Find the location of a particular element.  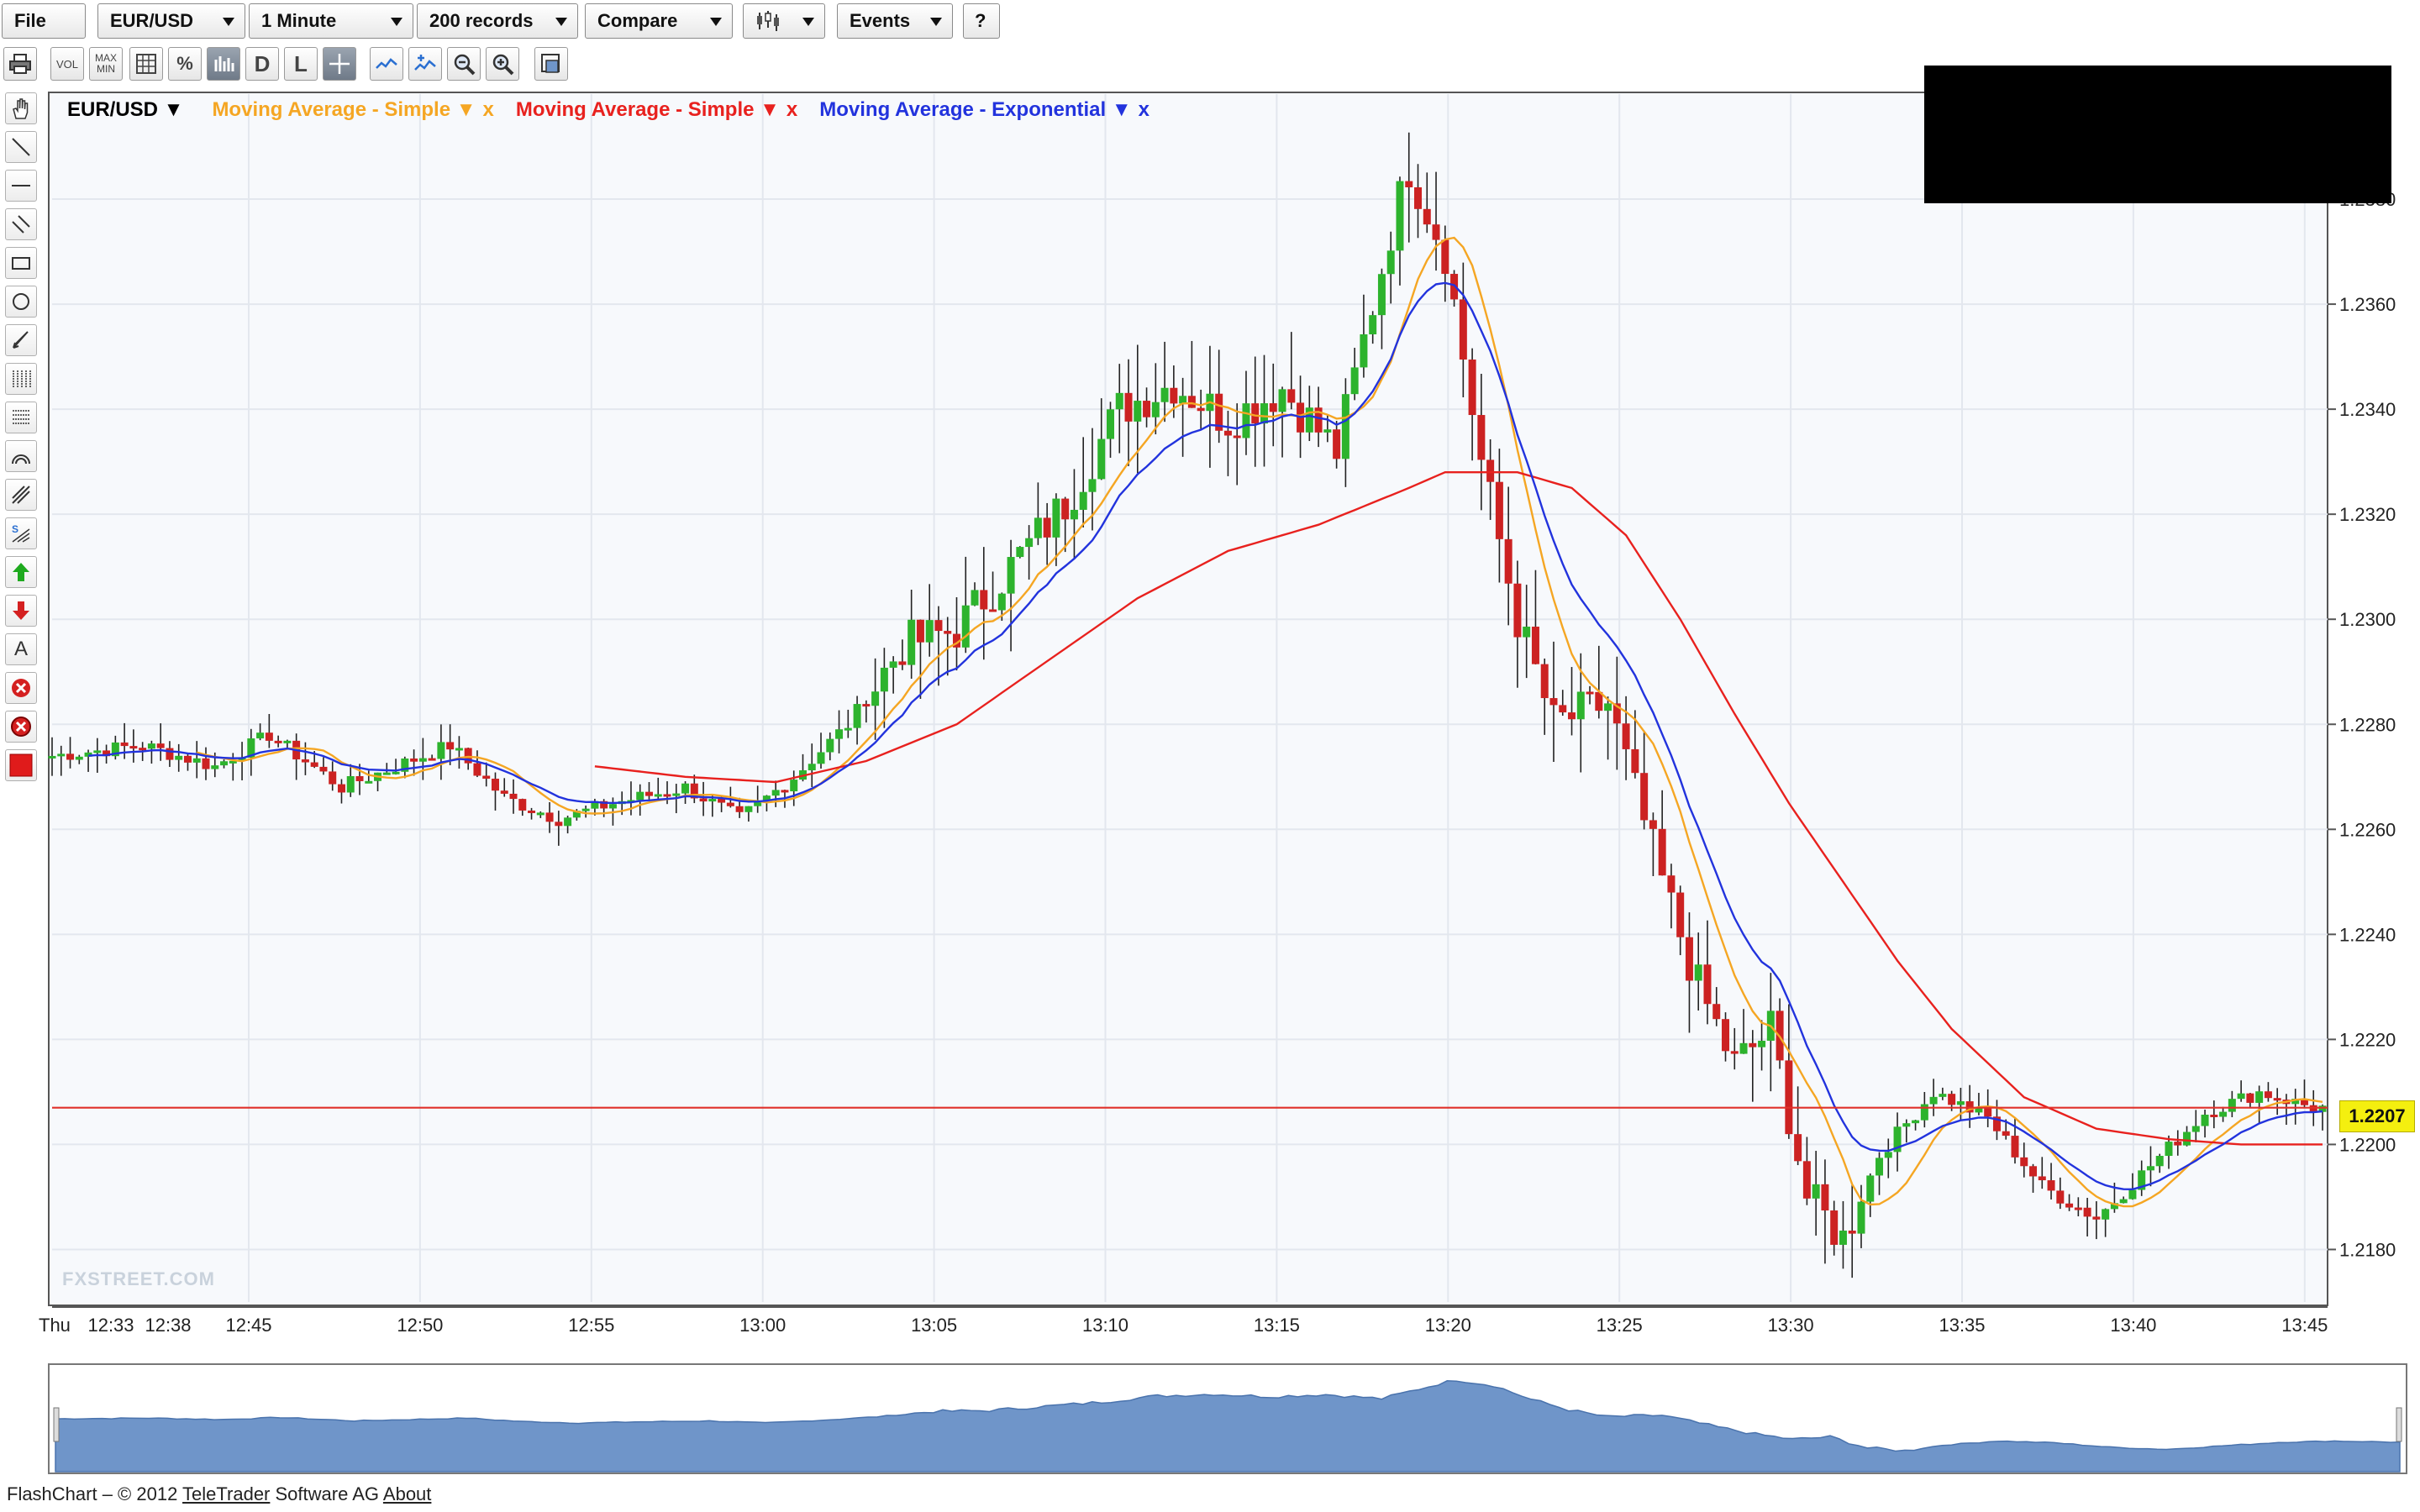

y-tick-label: 1.2340 is located at coordinates (2367, 409).